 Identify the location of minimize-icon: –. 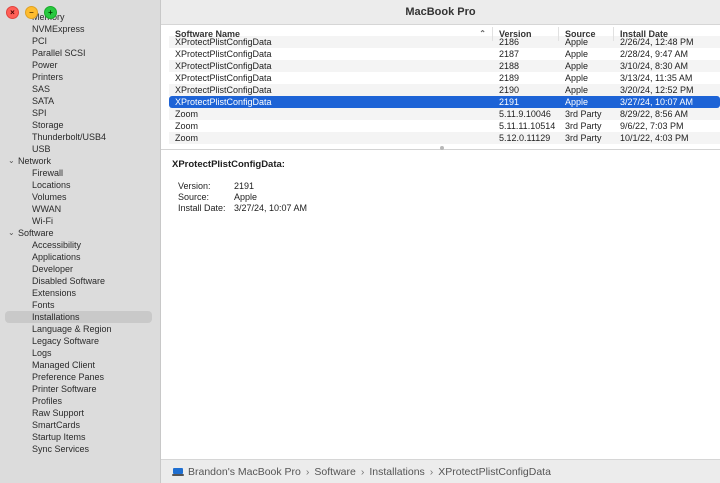
(31, 12).